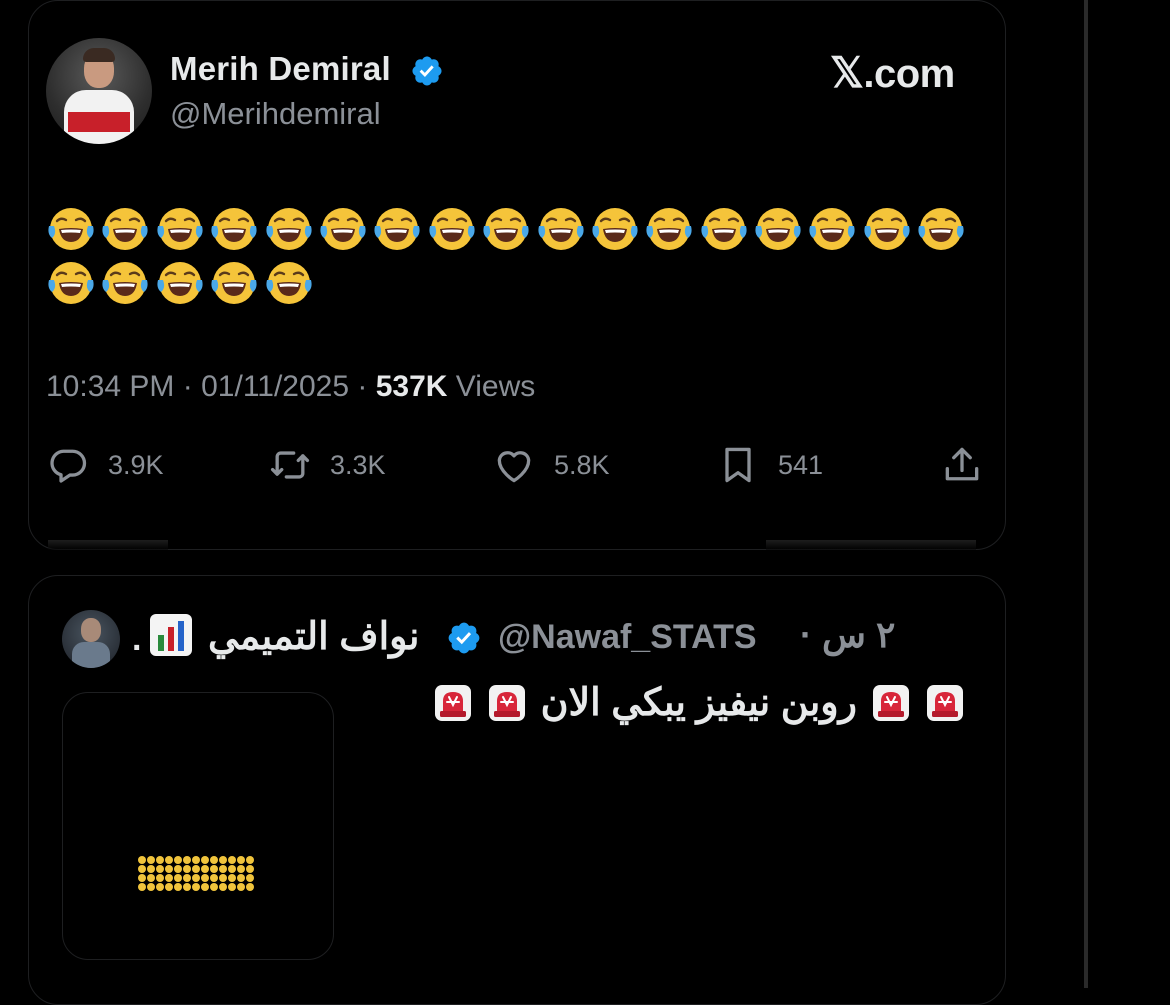 The width and height of the screenshot is (1170, 1005). Describe the element at coordinates (738, 465) in the screenshot. I see `bookmark-icon` at that location.